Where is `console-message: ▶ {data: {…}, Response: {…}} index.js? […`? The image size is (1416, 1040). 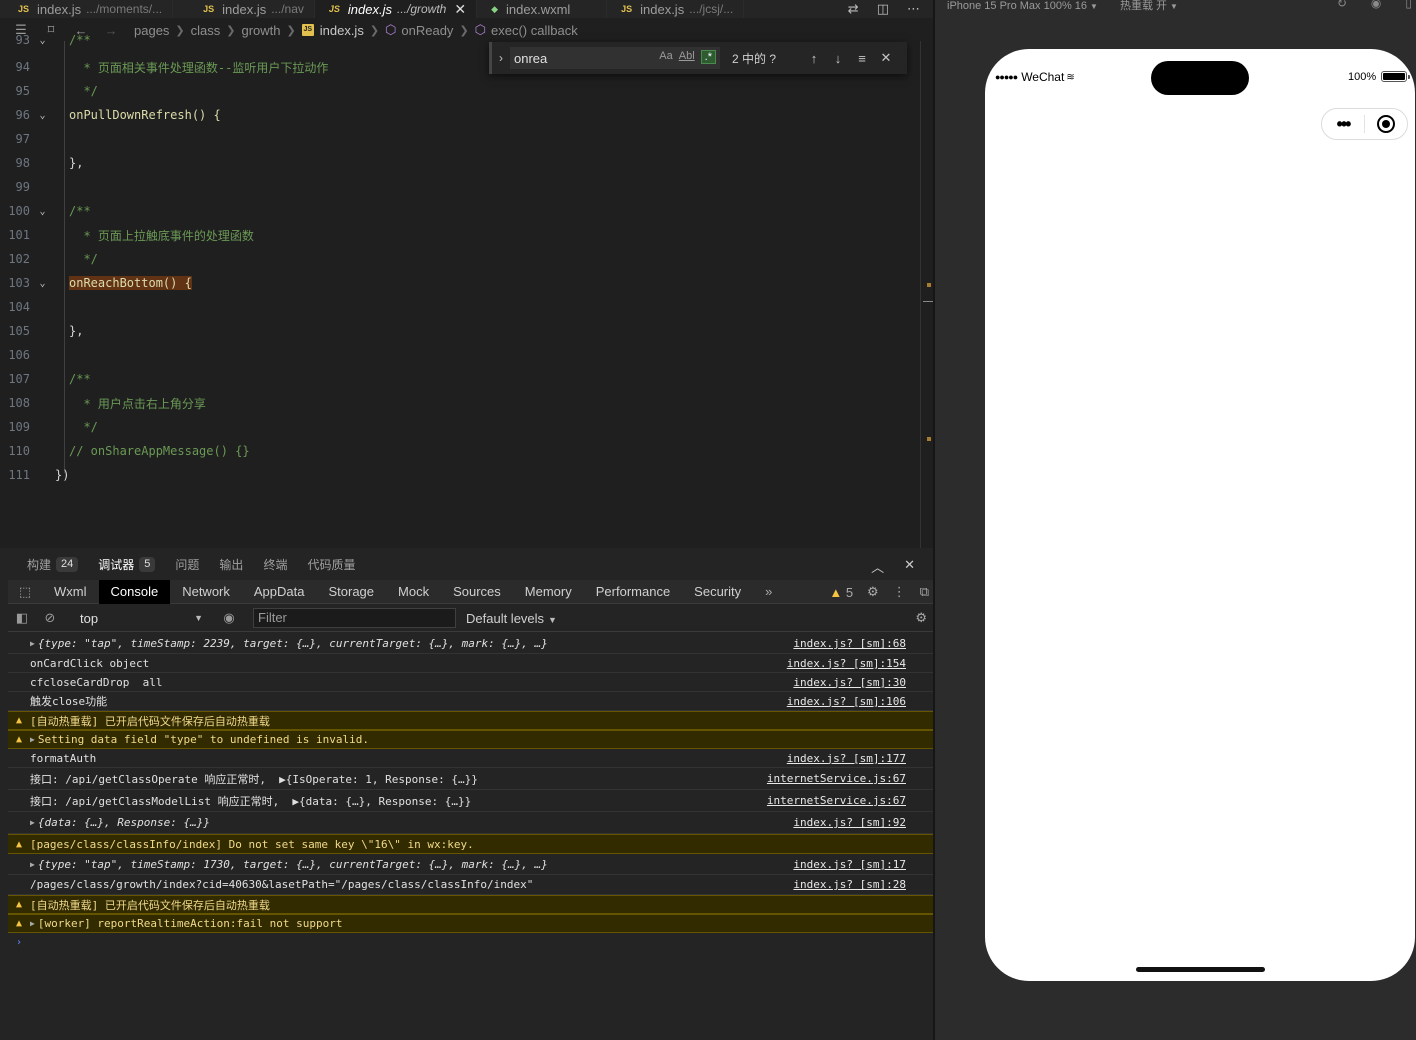
console-message: ▶ {data: {…}, Response: {…}} index.js? [… is located at coordinates (471, 823).